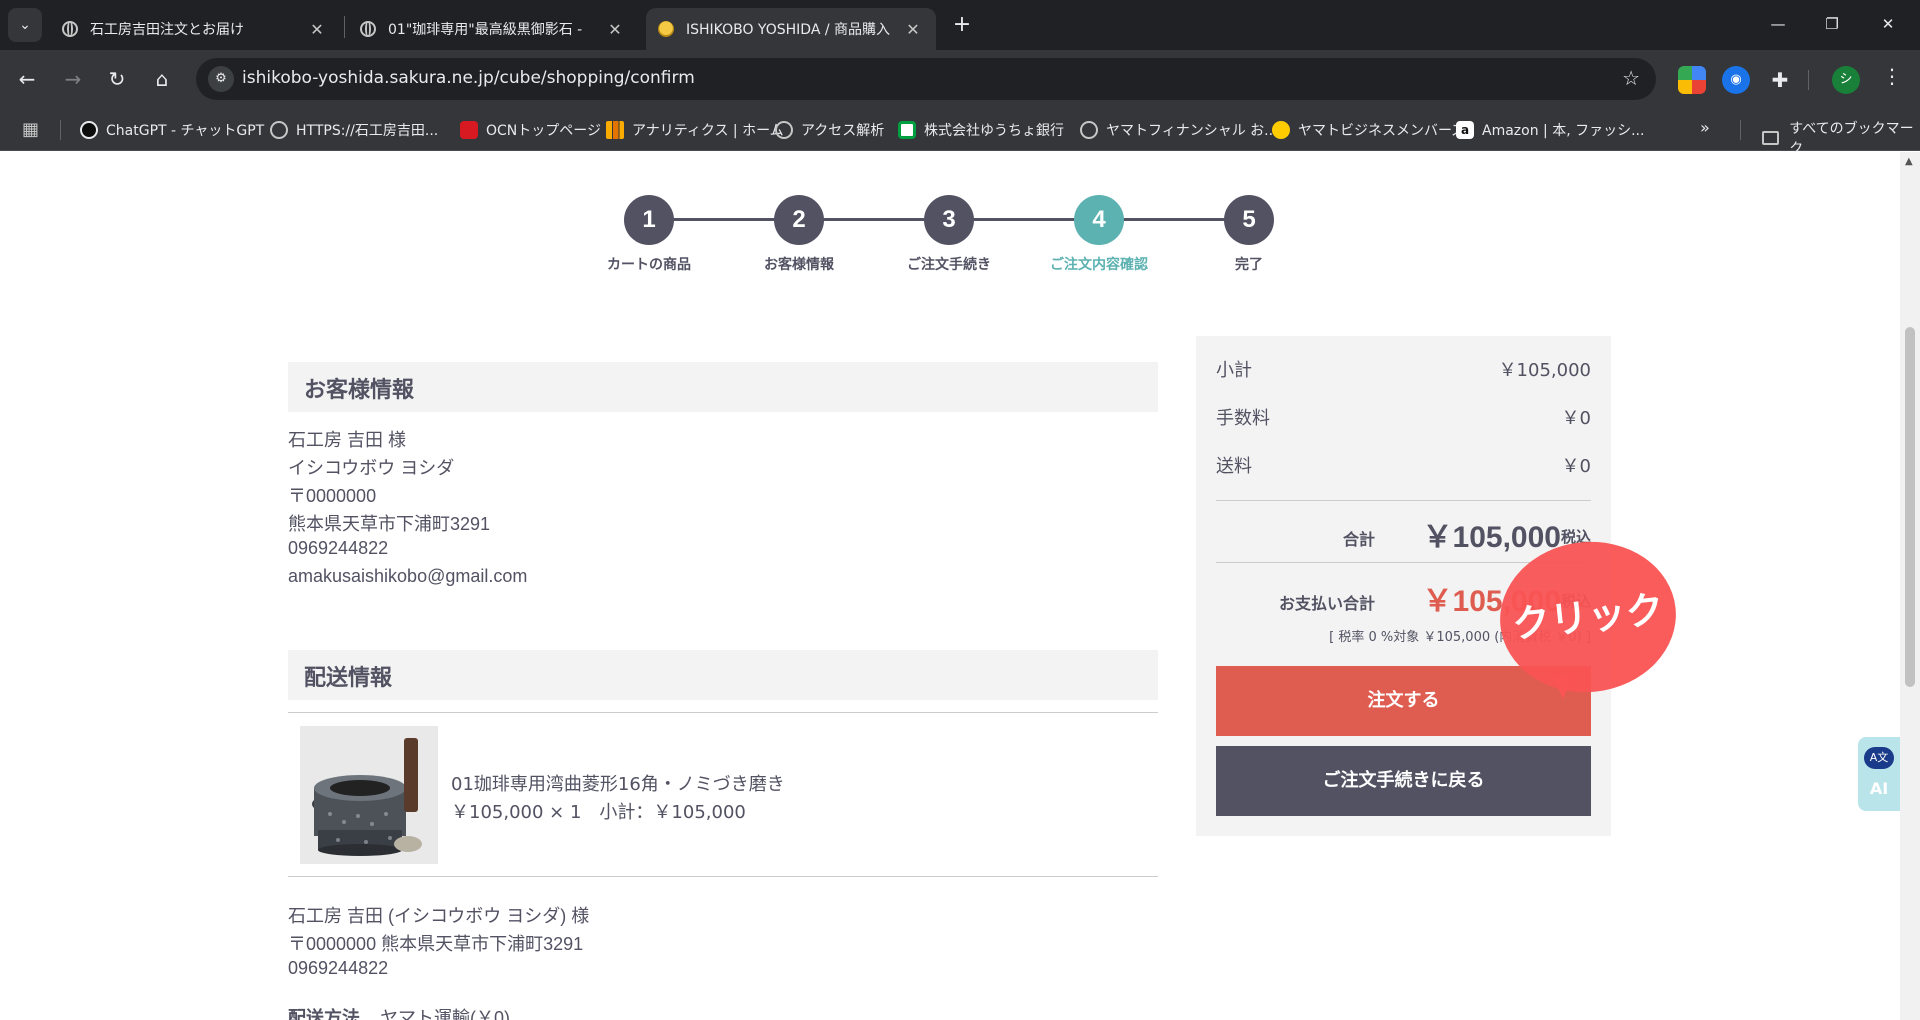 The image size is (1920, 1020). Describe the element at coordinates (843, 131) in the screenshot. I see `bookmark-label: アクセス解析` at that location.